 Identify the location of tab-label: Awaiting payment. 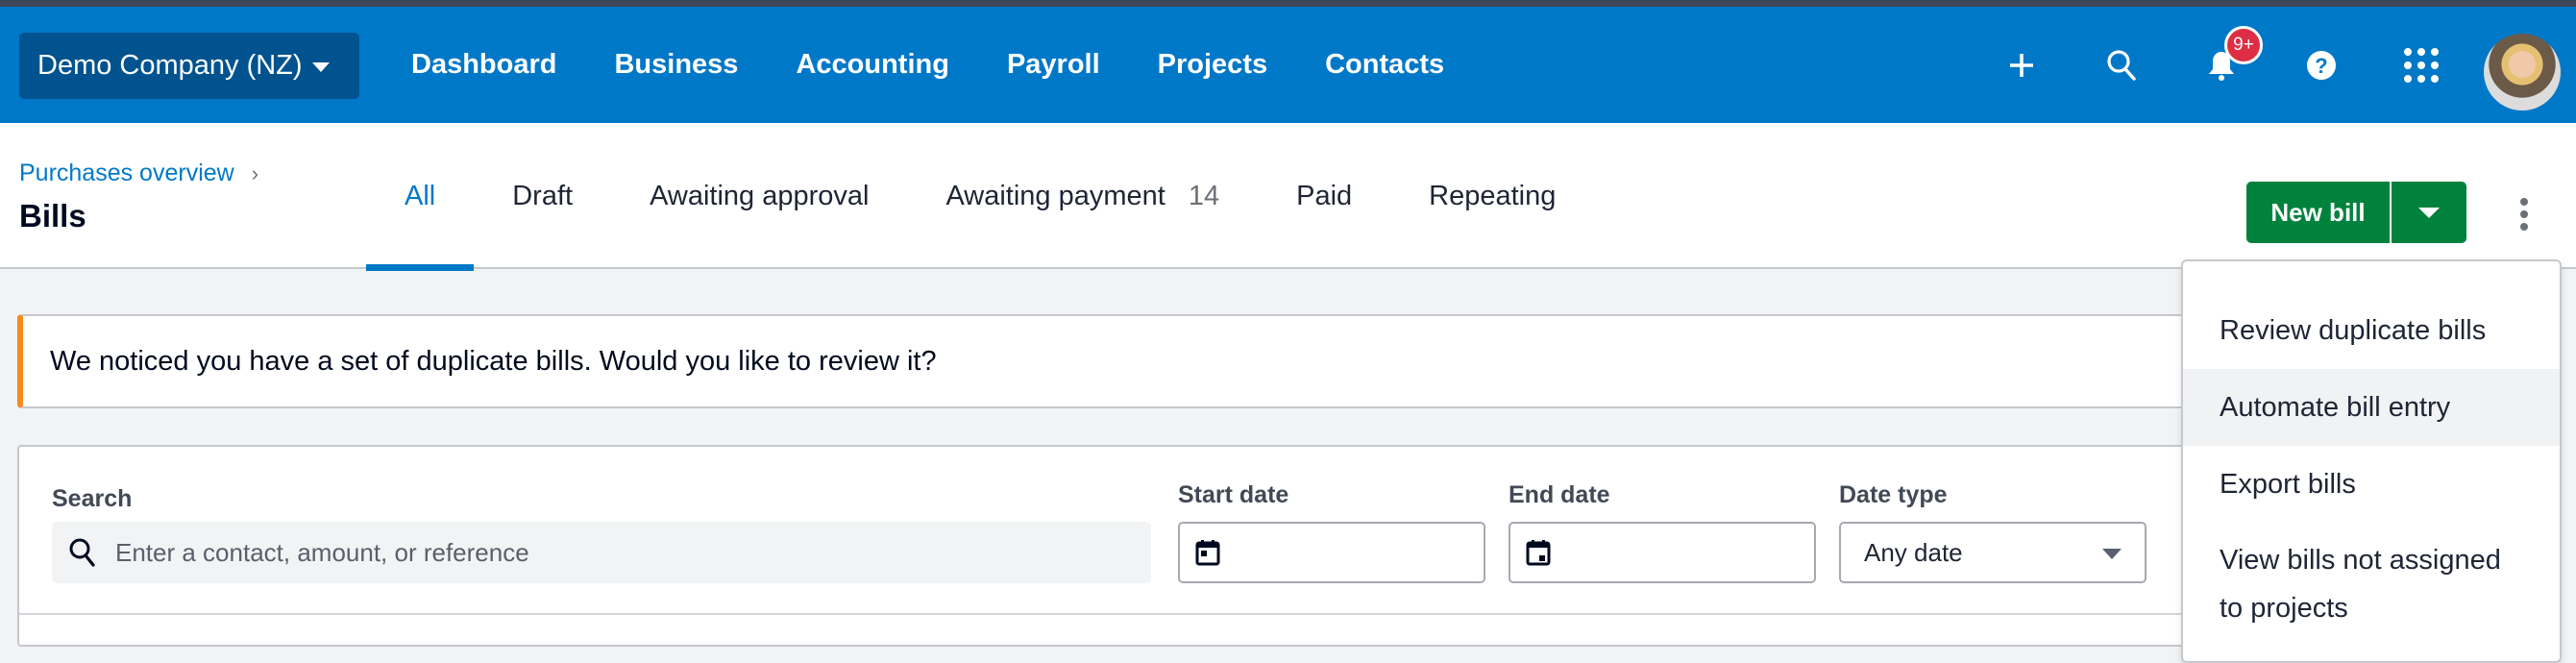
(1055, 196).